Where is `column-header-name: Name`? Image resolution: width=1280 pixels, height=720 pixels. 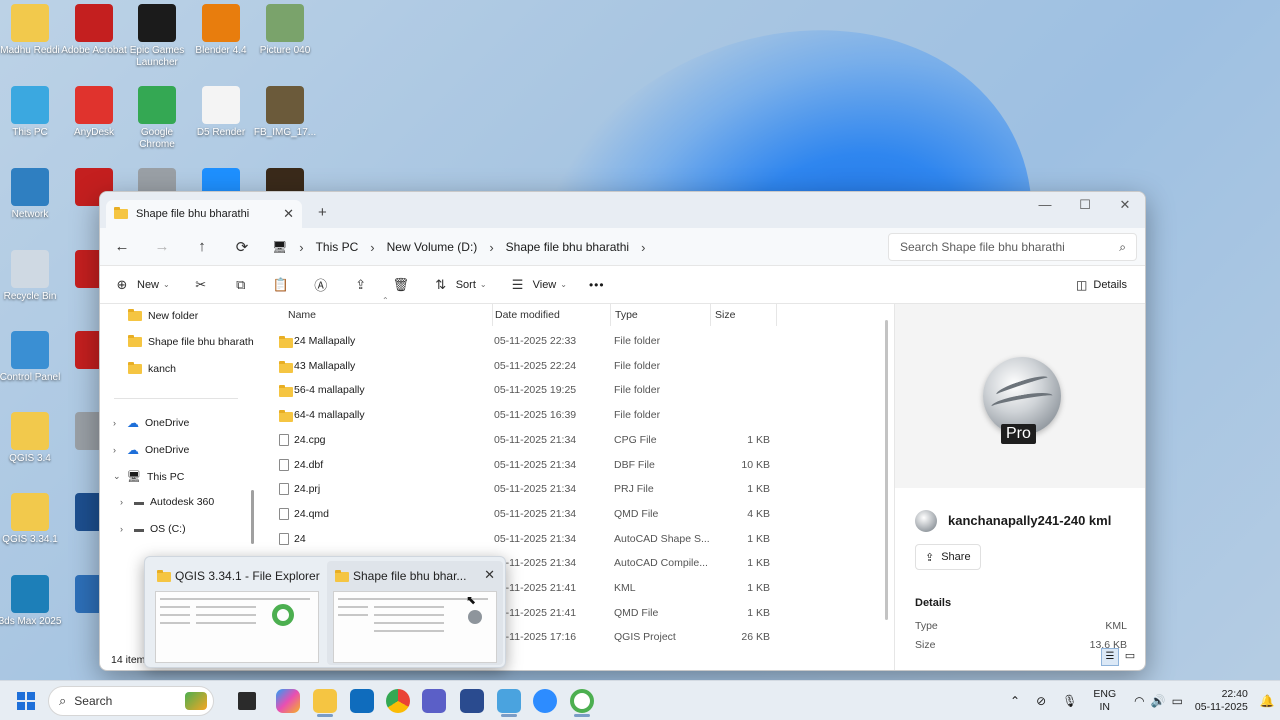 column-header-name: Name is located at coordinates (302, 315).